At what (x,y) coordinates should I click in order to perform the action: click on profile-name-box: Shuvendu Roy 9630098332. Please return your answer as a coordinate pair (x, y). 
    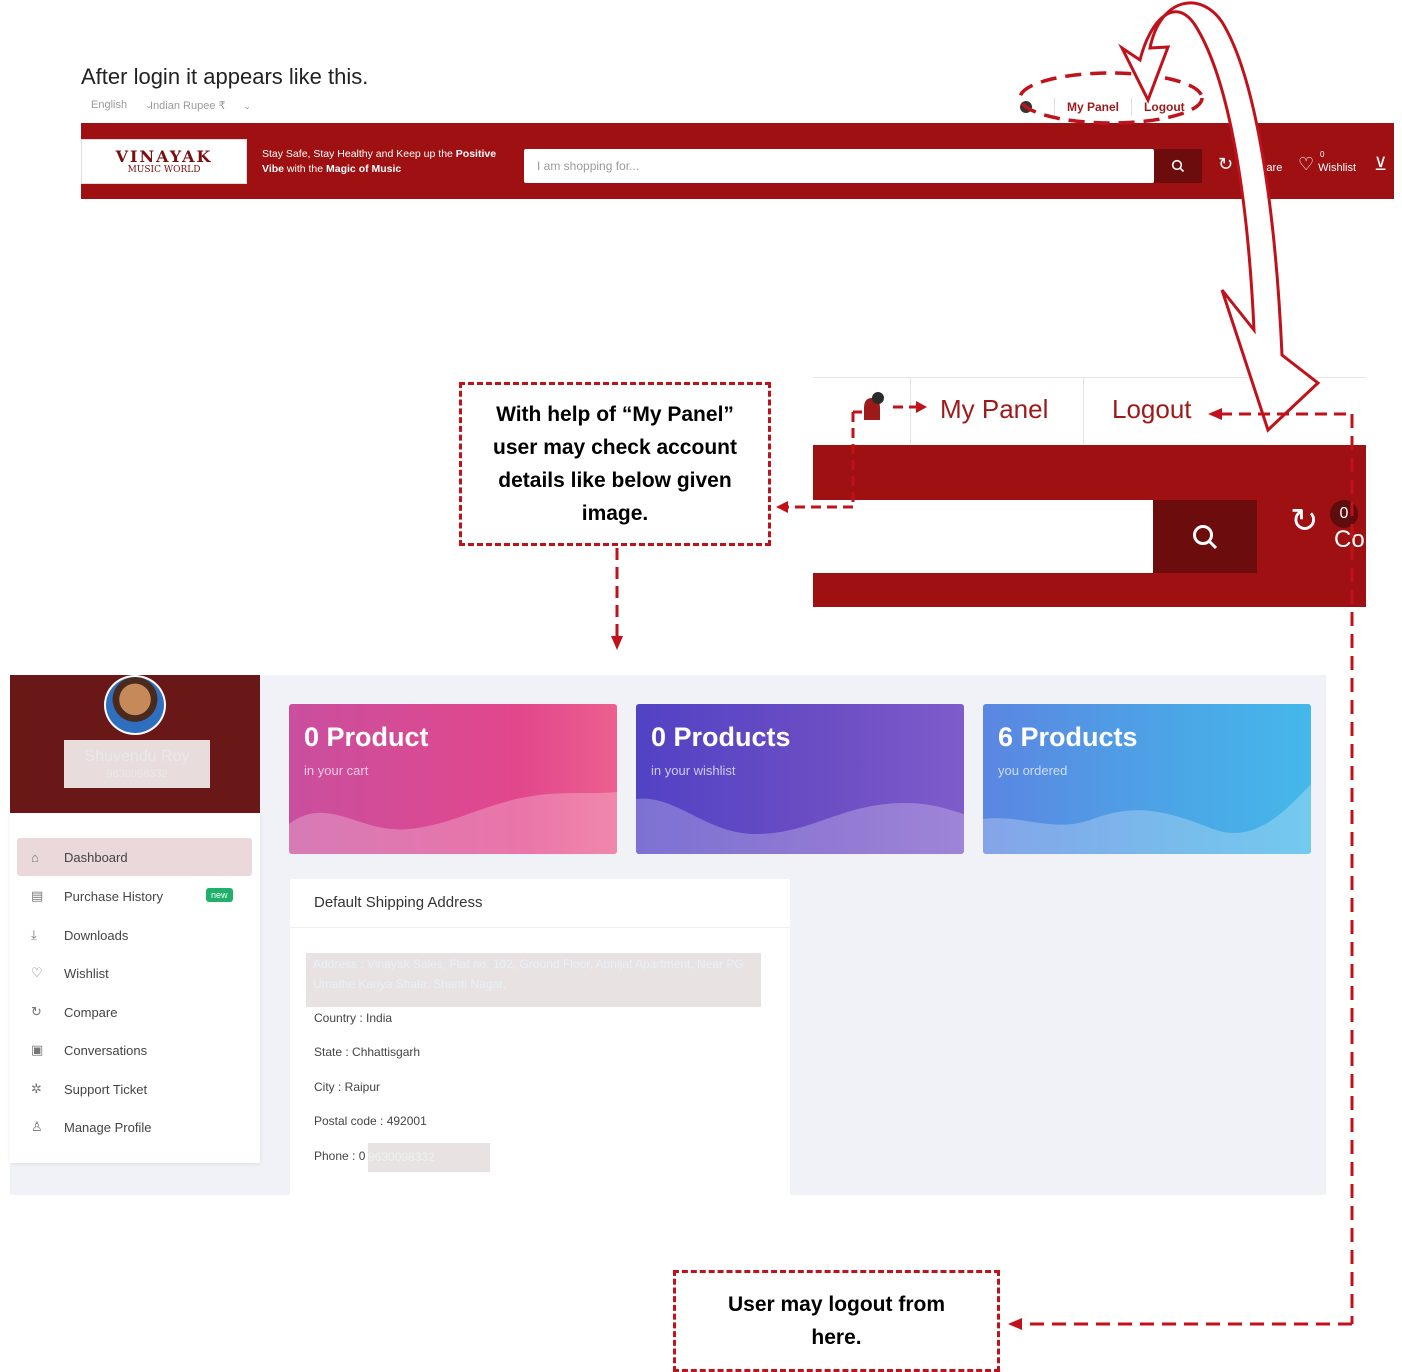
    Looking at the image, I should click on (137, 764).